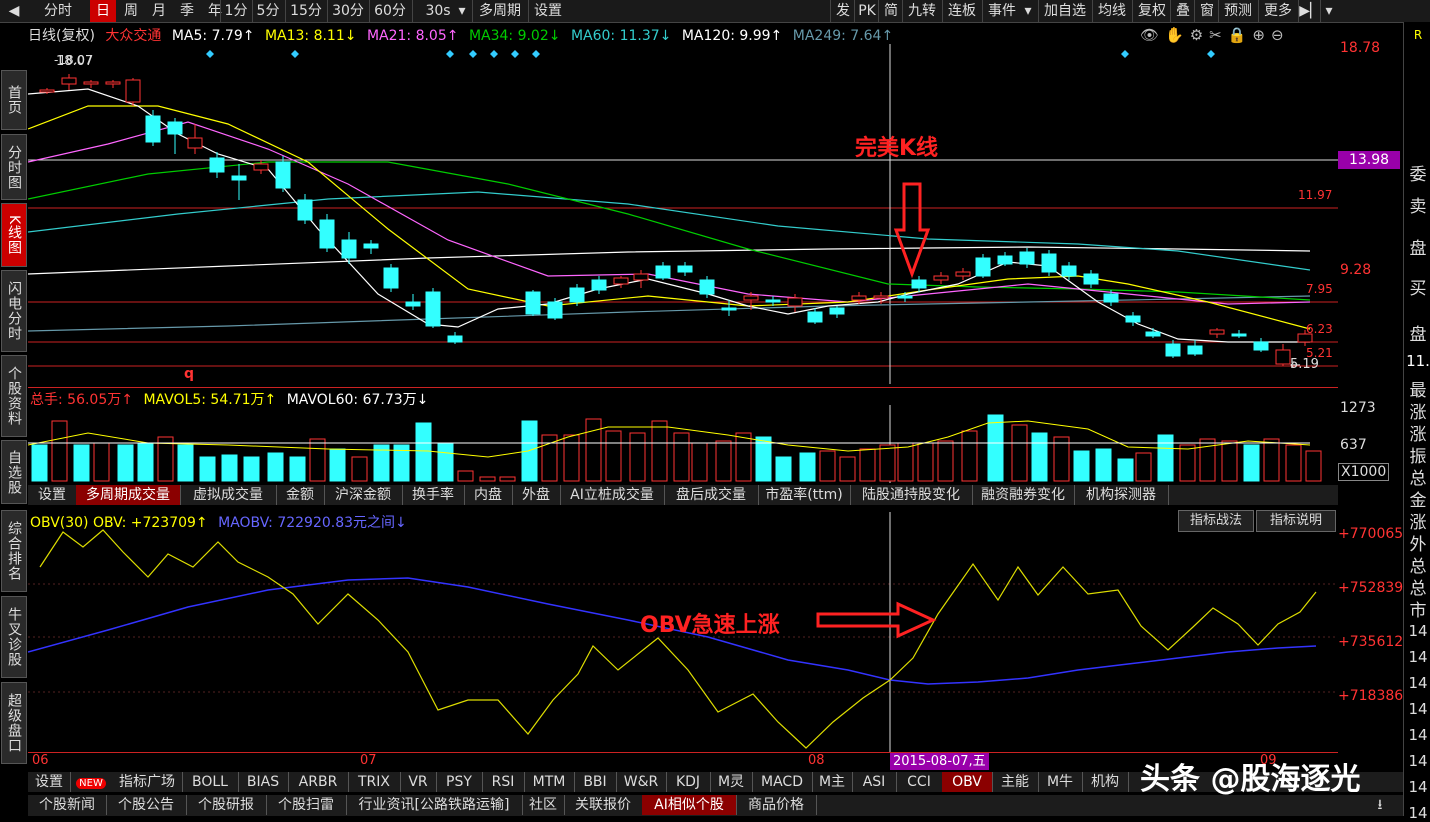 This screenshot has width=1430, height=822. I want to click on stock-name: 大众交通, so click(133, 36).